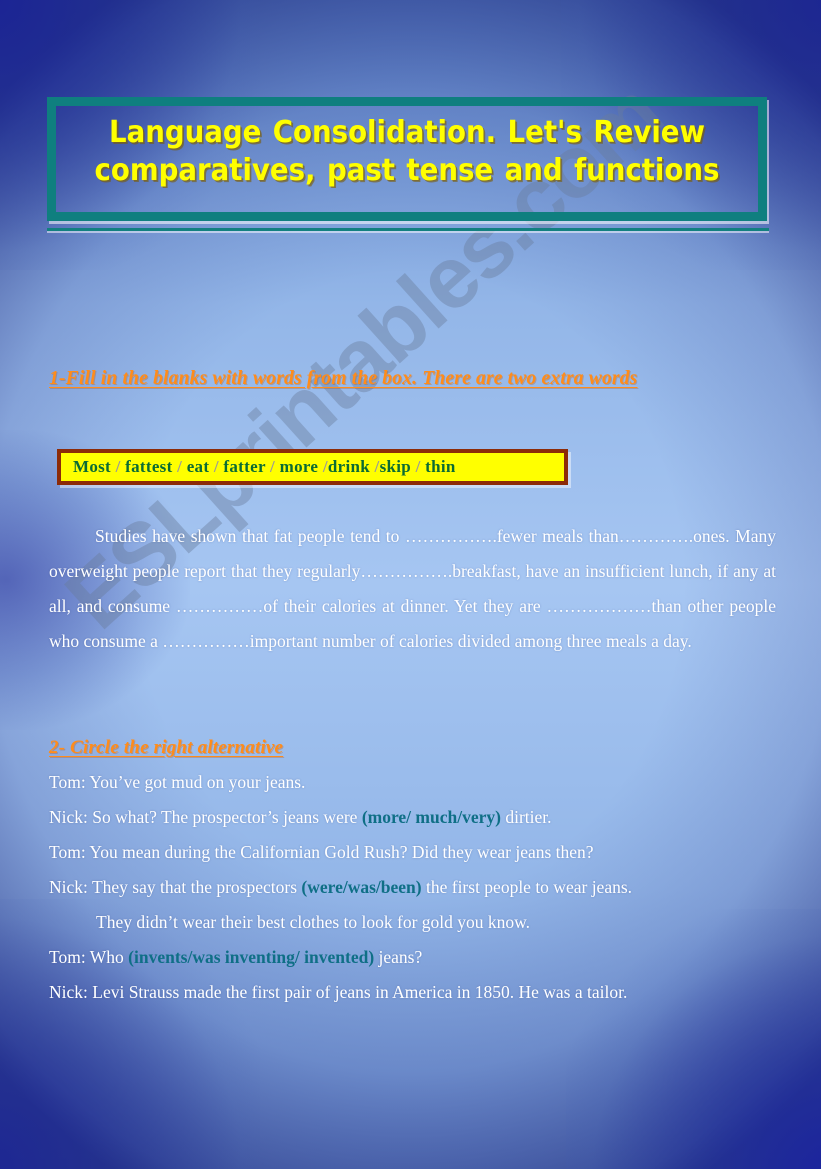 The width and height of the screenshot is (821, 1169). What do you see at coordinates (414, 782) in the screenshot?
I see `dialogue-line: Tom: You’ve got mud on your jeans.` at bounding box center [414, 782].